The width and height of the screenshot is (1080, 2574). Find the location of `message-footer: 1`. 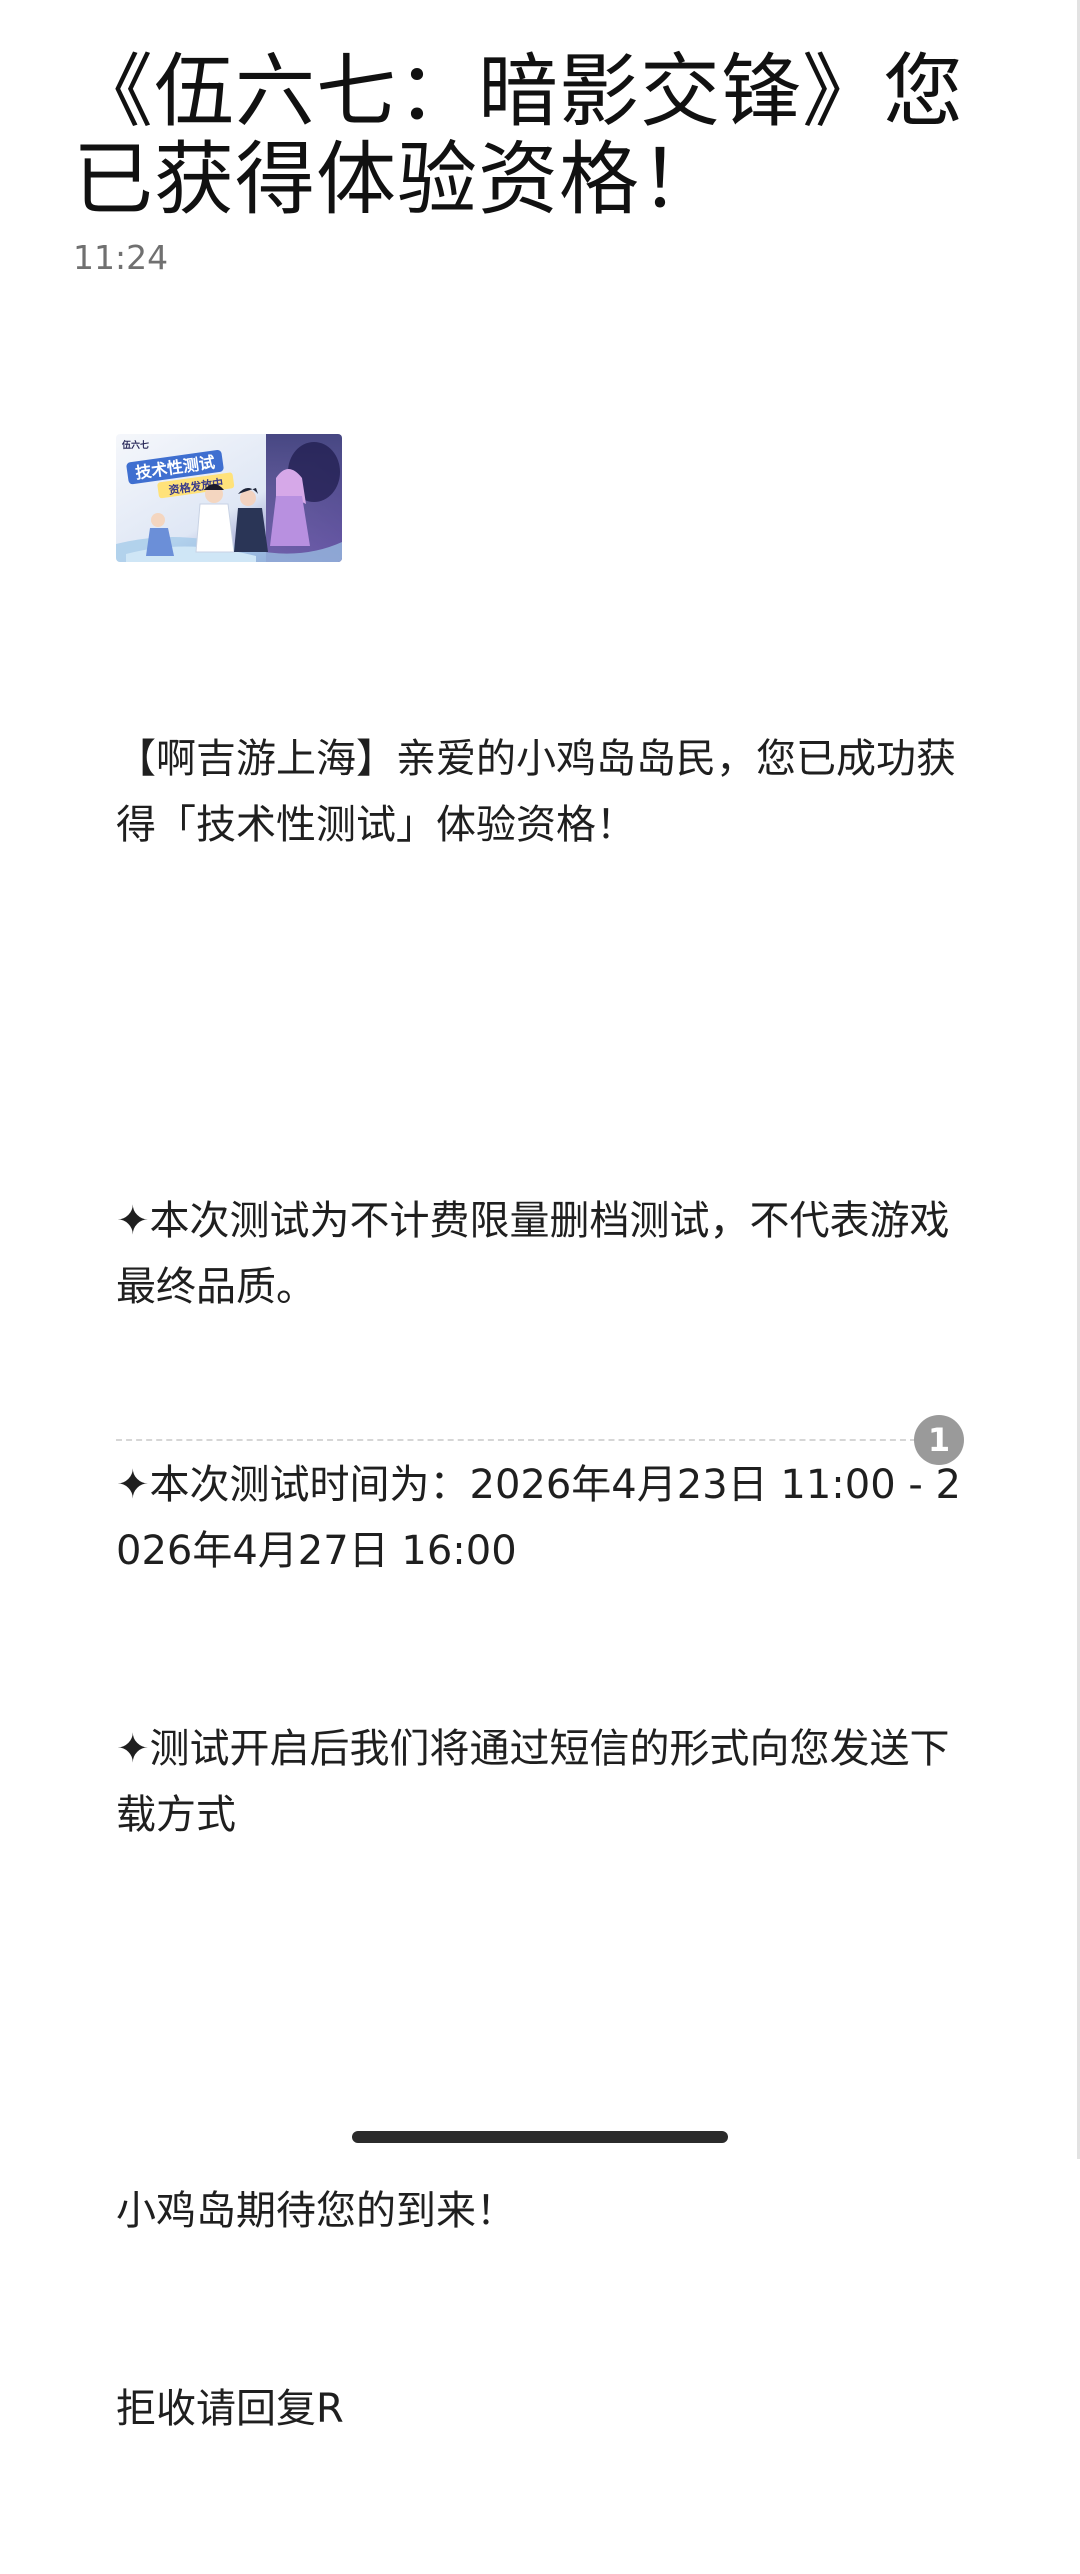

message-footer: 1 is located at coordinates (540, 1440).